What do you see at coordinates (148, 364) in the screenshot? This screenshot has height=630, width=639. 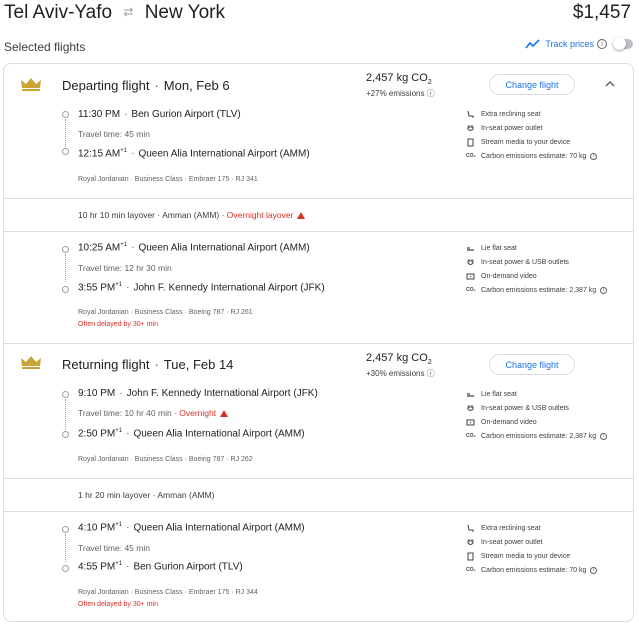 I see `returning-flight-title: Returning flight · Tue, Feb 14` at bounding box center [148, 364].